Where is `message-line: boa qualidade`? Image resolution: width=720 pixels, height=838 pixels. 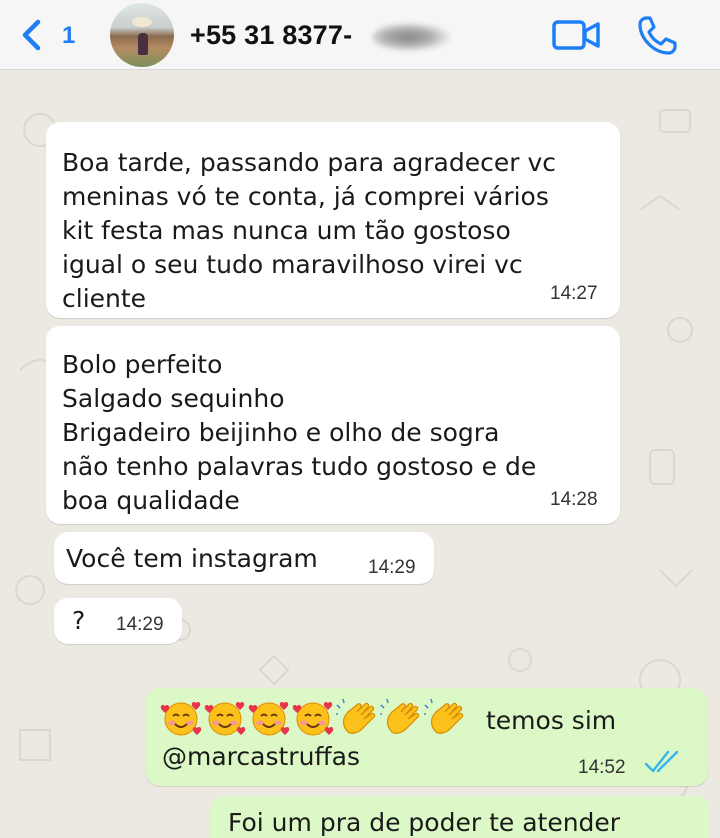
message-line: boa qualidade is located at coordinates (151, 500).